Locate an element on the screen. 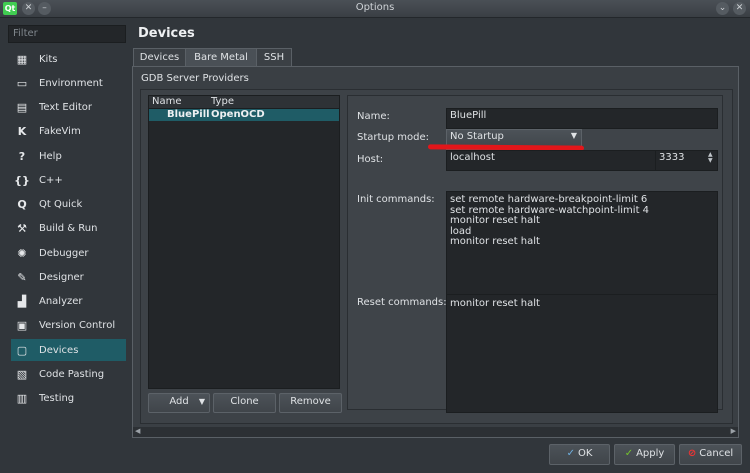  sidebar-item-text-editor: ▤ Text Editor is located at coordinates (68, 108).